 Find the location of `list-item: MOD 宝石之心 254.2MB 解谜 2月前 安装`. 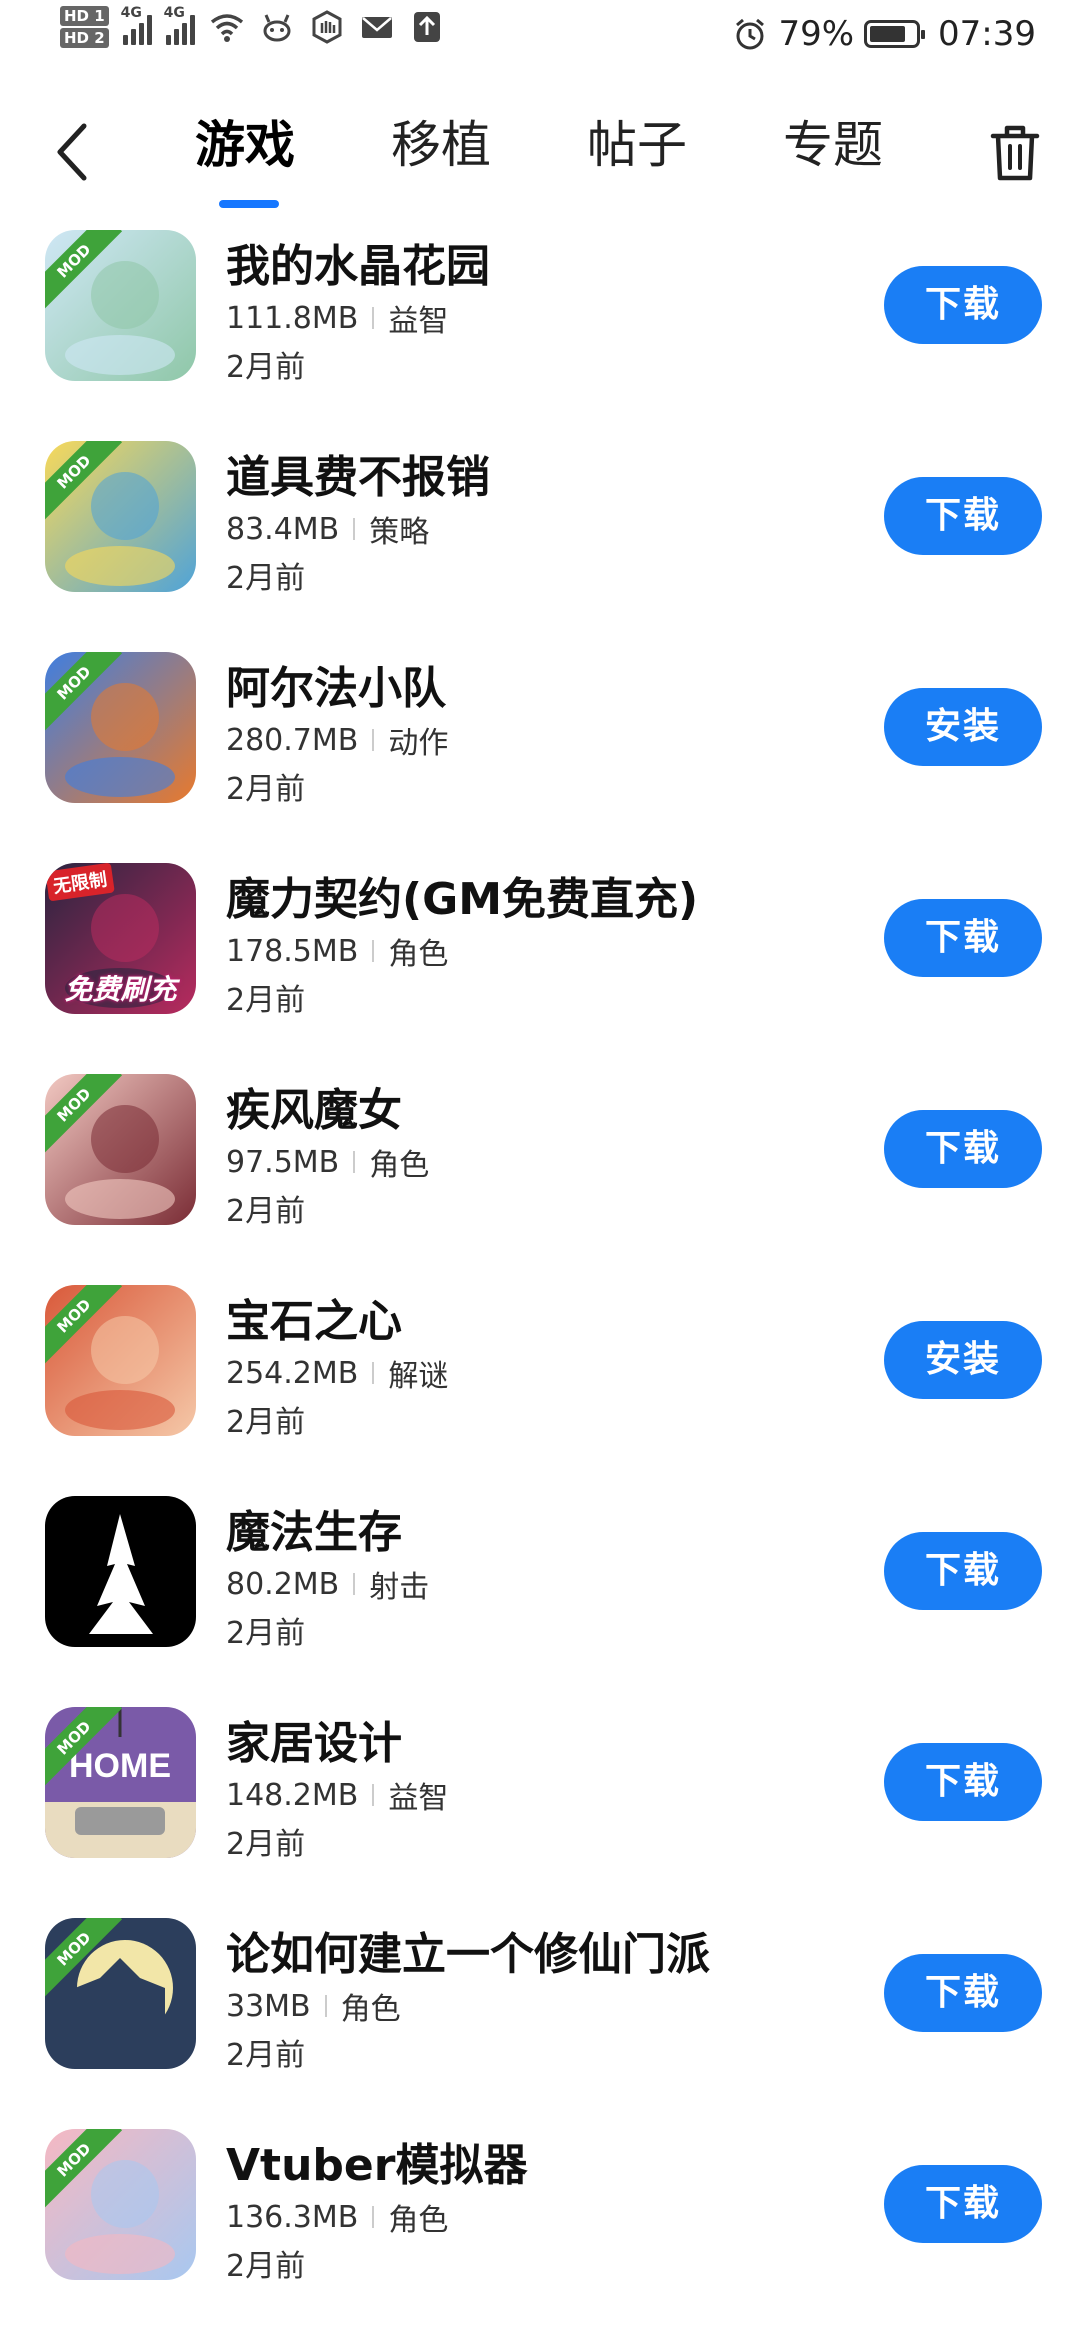

list-item: MOD 宝石之心 254.2MB 解谜 2月前 安装 is located at coordinates (540, 1388).